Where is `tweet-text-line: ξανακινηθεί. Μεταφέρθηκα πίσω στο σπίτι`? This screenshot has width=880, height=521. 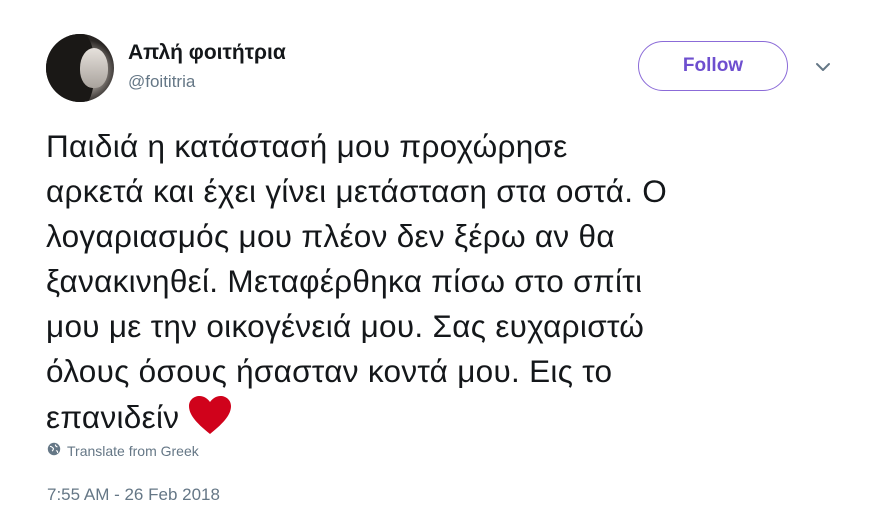
tweet-text-line: ξανακινηθεί. Μεταφέρθηκα πίσω στο σπίτι is located at coordinates (344, 281).